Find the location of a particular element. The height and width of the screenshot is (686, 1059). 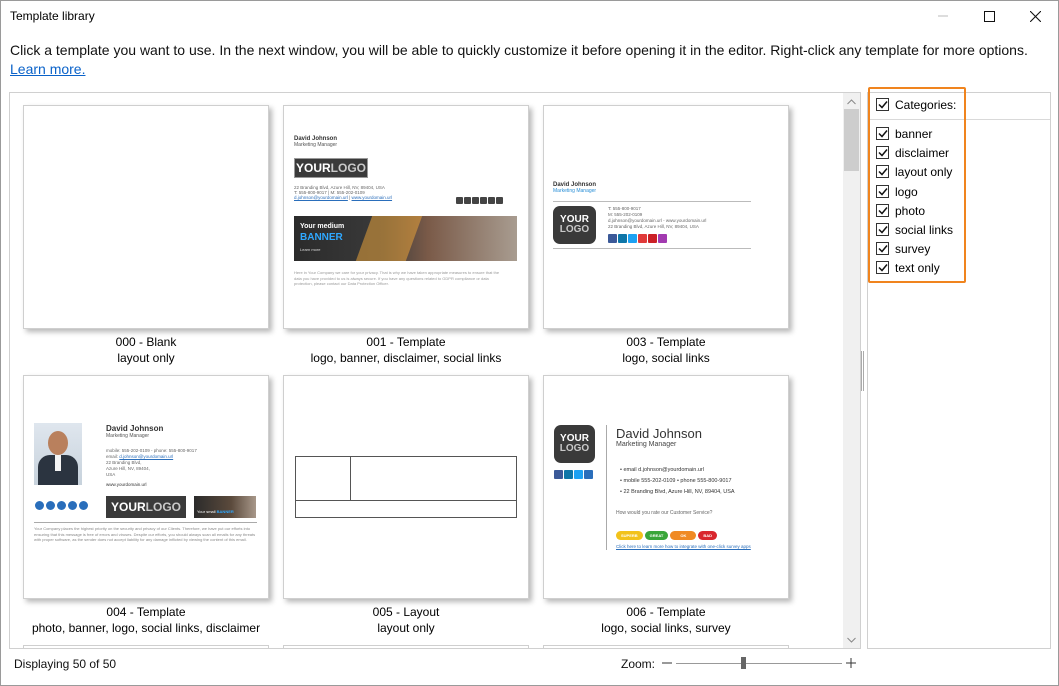

preview-email: d.johnson@yourdomain.url is located at coordinates (321, 197).